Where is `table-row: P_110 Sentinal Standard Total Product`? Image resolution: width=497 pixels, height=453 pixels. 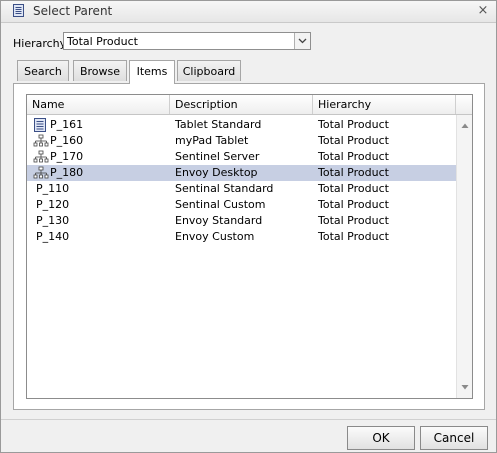 table-row: P_110 Sentinal Standard Total Product is located at coordinates (241, 189).